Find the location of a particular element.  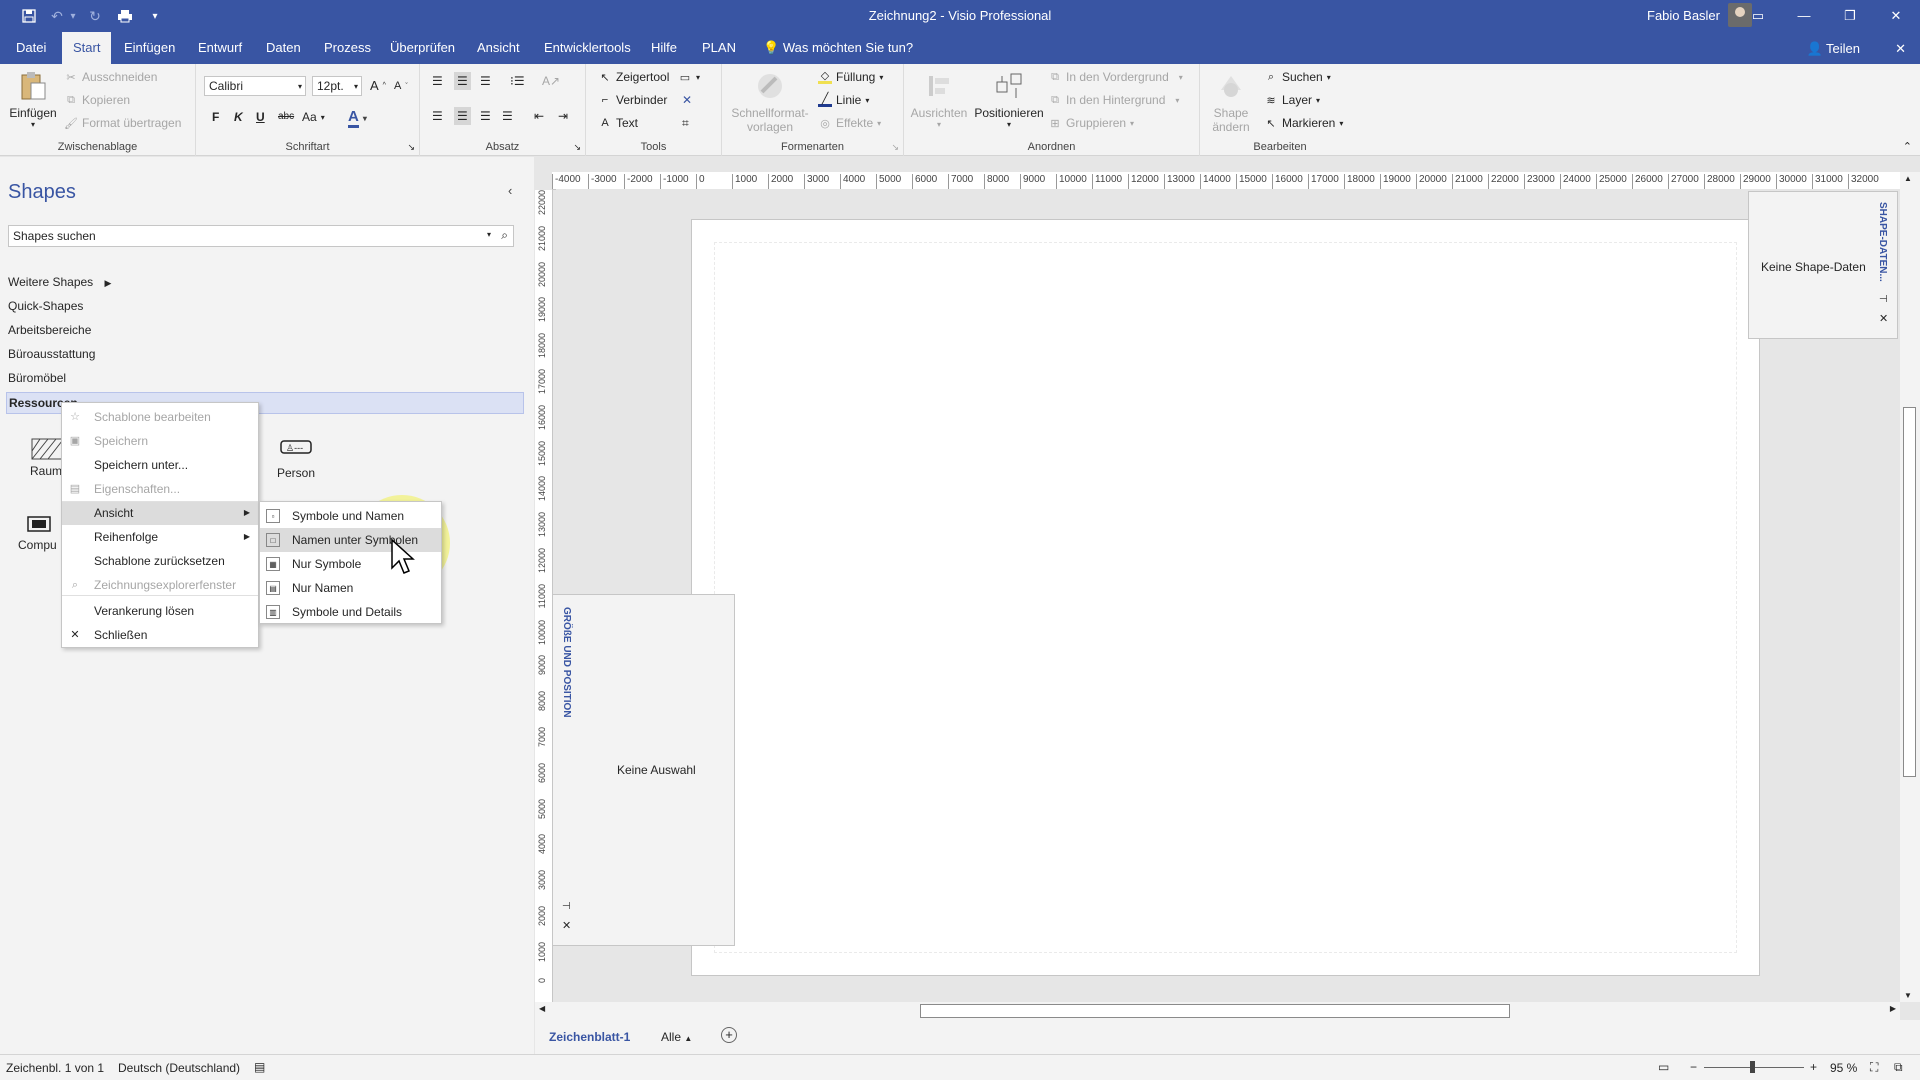

stencil-item: Büromöbel is located at coordinates (37, 378).